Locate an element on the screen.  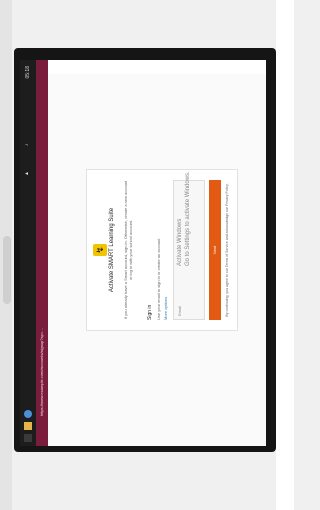
taskbar-app-icon is located at coordinates (28, 426).